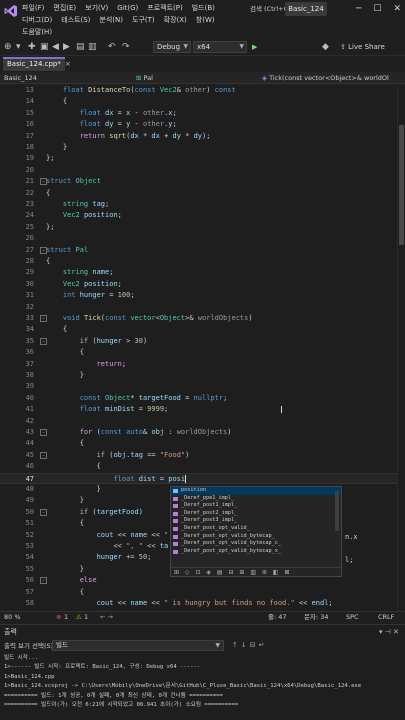 The image size is (405, 720). I want to click on warning-count: 1, so click(86, 617).